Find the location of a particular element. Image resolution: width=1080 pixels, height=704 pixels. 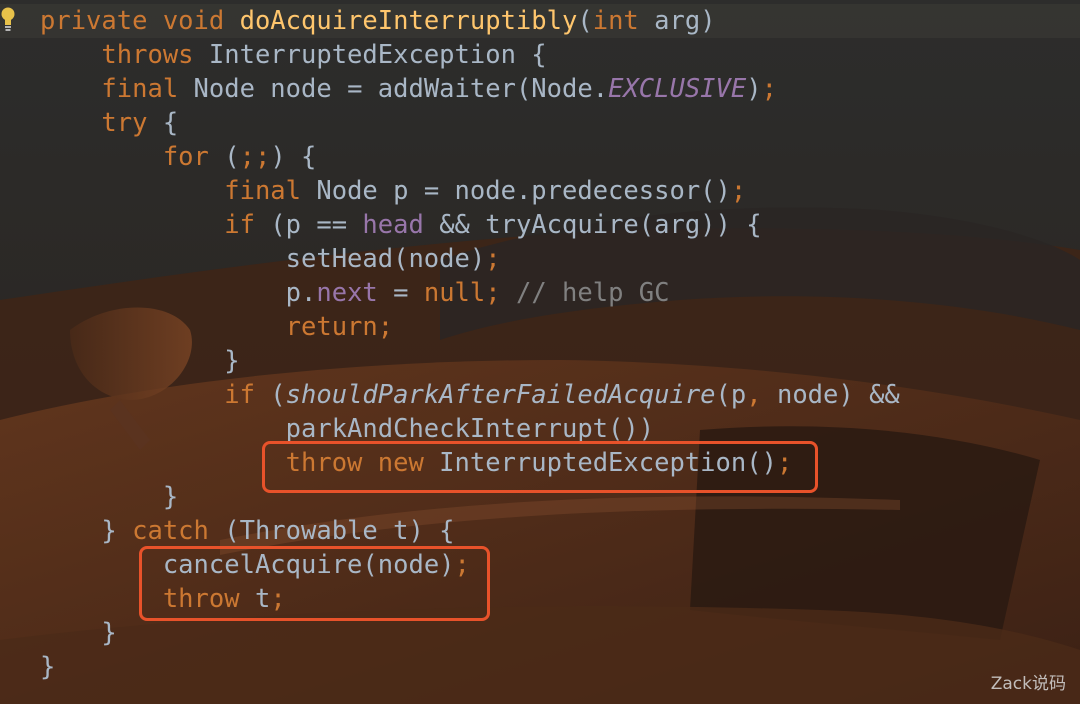

code-line: final Node p = node.predecessor(); is located at coordinates (540, 191).